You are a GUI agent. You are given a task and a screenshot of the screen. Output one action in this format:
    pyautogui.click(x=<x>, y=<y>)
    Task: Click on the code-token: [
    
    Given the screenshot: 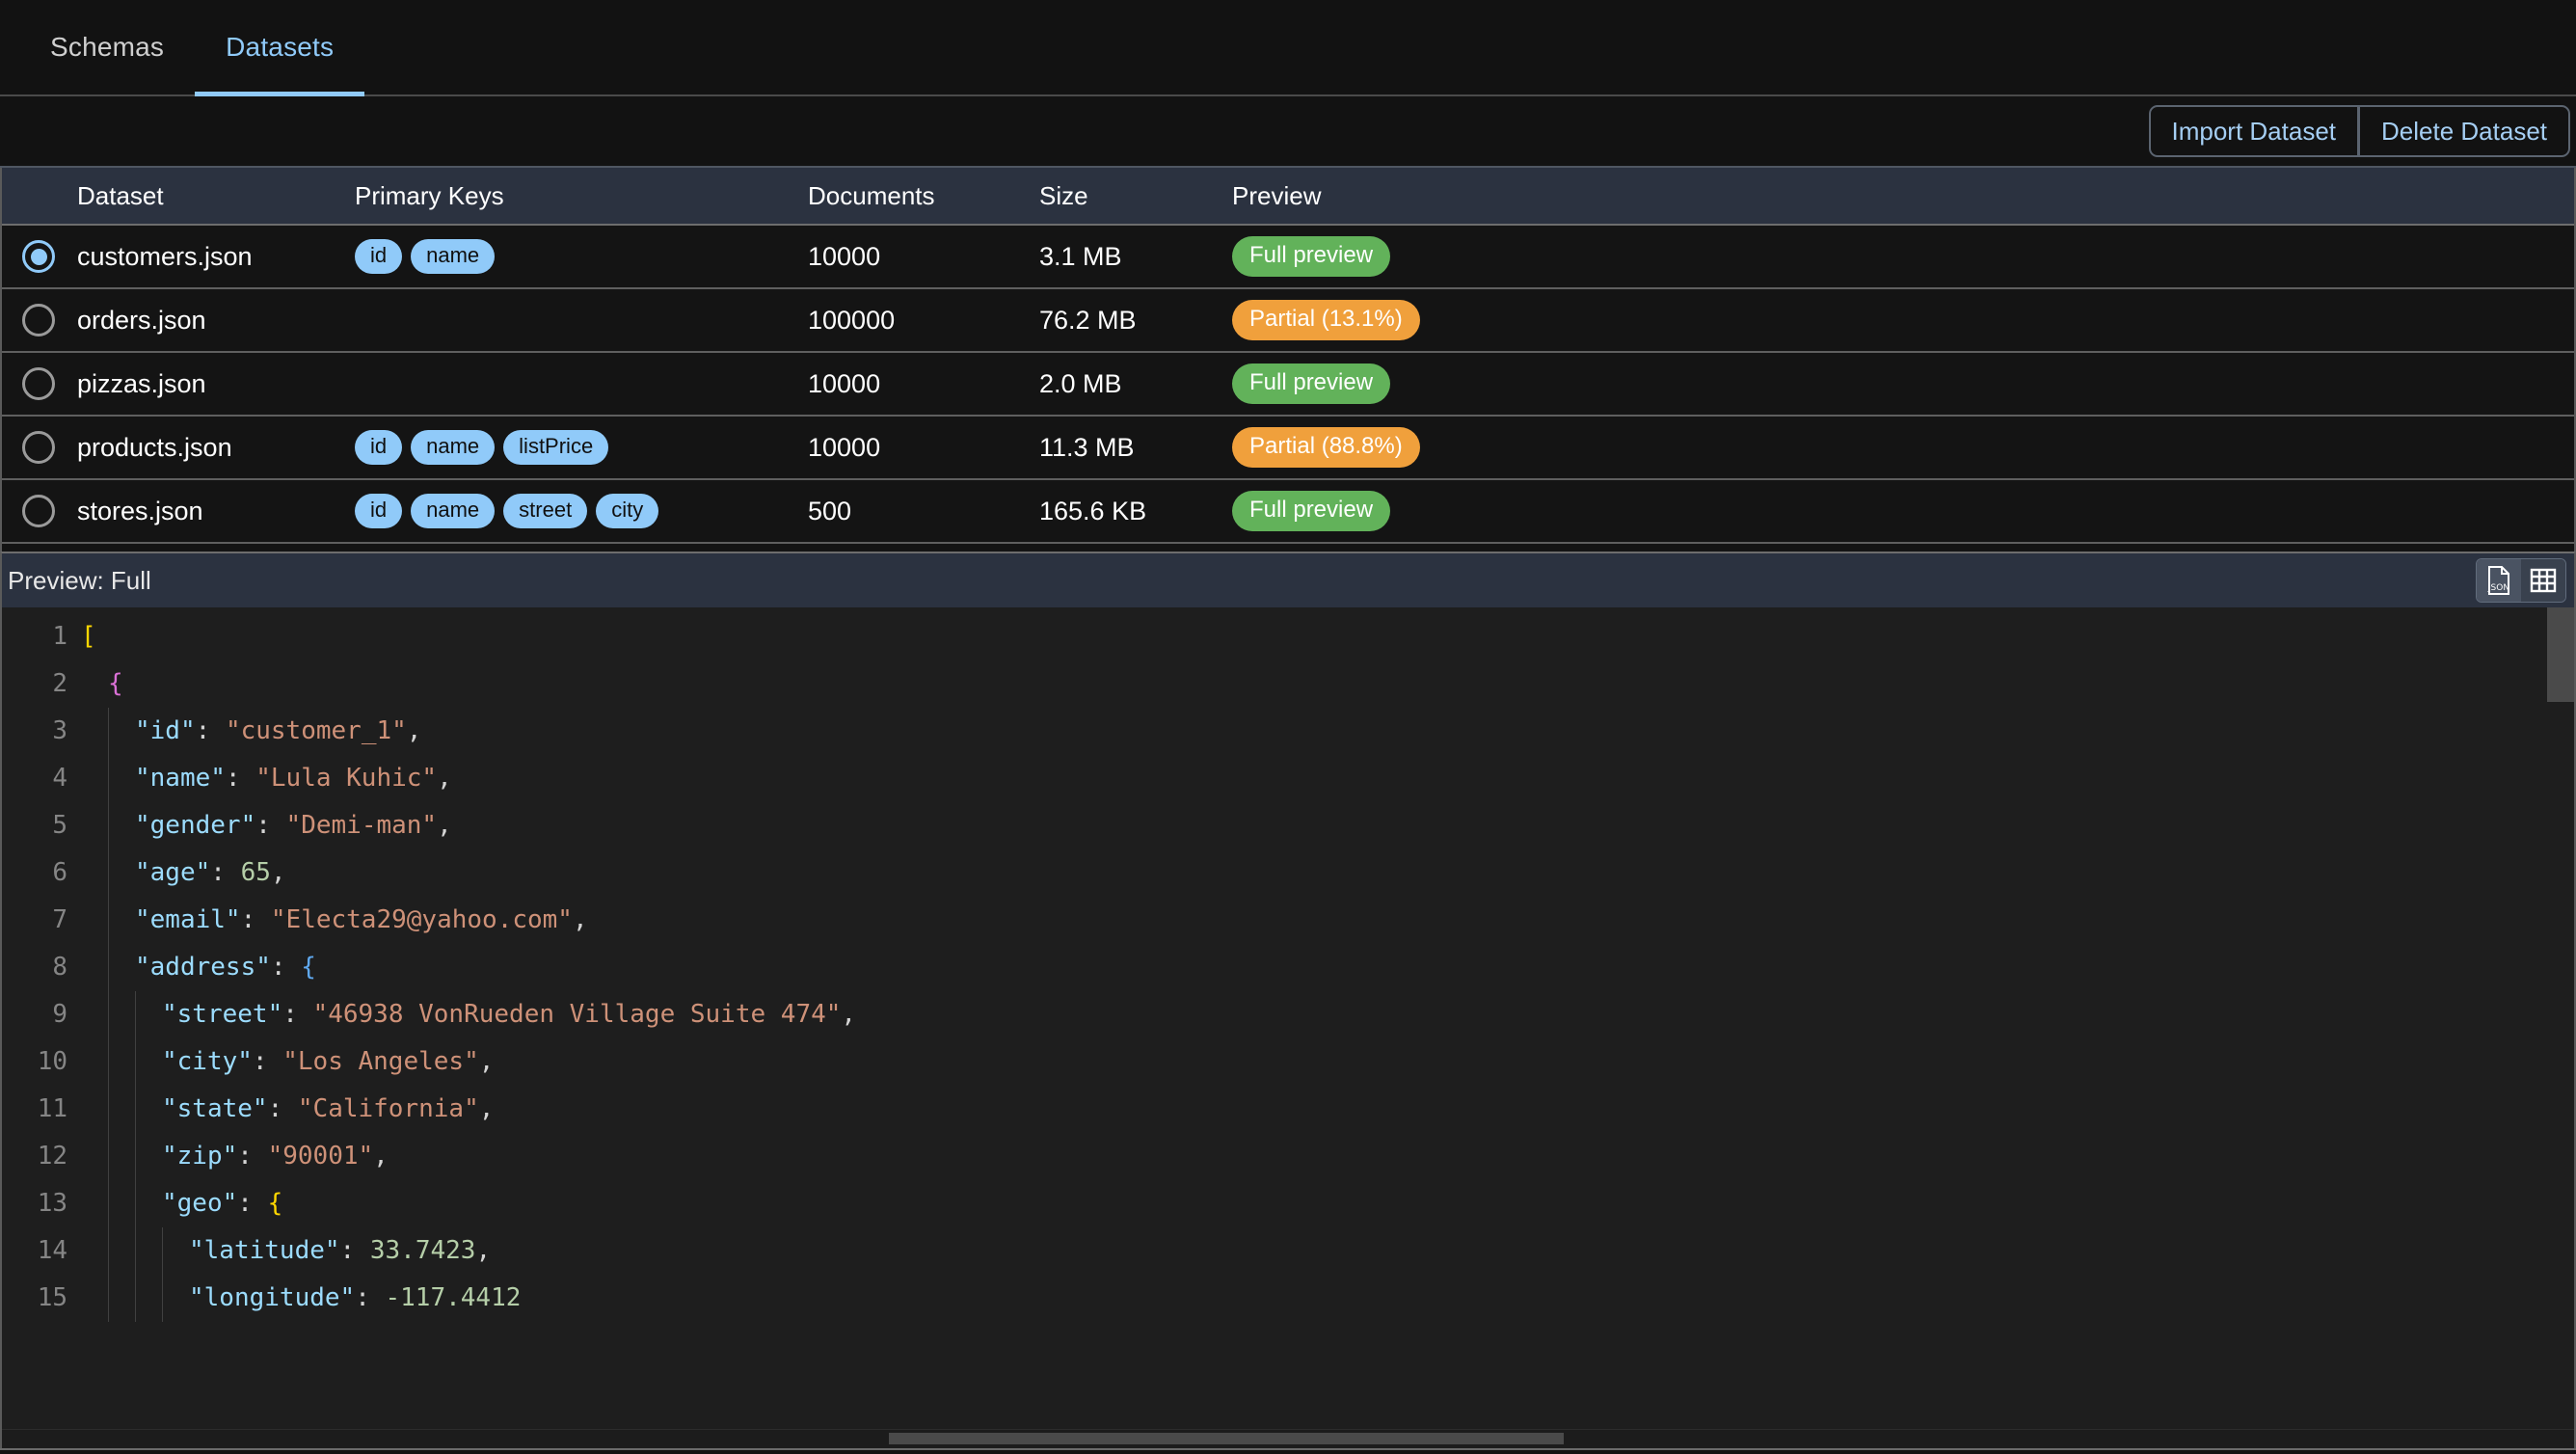 What is the action you would take?
    pyautogui.click(x=89, y=636)
    